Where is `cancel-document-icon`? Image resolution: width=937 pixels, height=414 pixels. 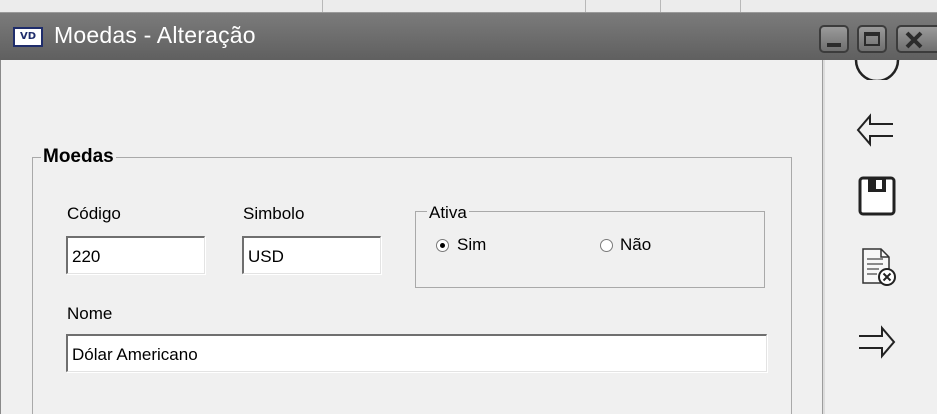
cancel-document-icon is located at coordinates (879, 267).